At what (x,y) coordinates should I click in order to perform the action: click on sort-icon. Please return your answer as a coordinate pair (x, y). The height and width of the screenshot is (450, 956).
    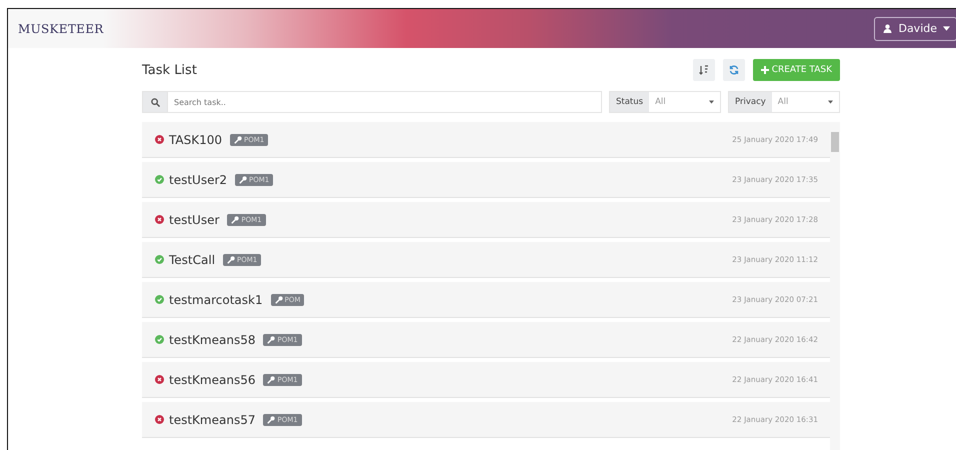
    Looking at the image, I should click on (703, 70).